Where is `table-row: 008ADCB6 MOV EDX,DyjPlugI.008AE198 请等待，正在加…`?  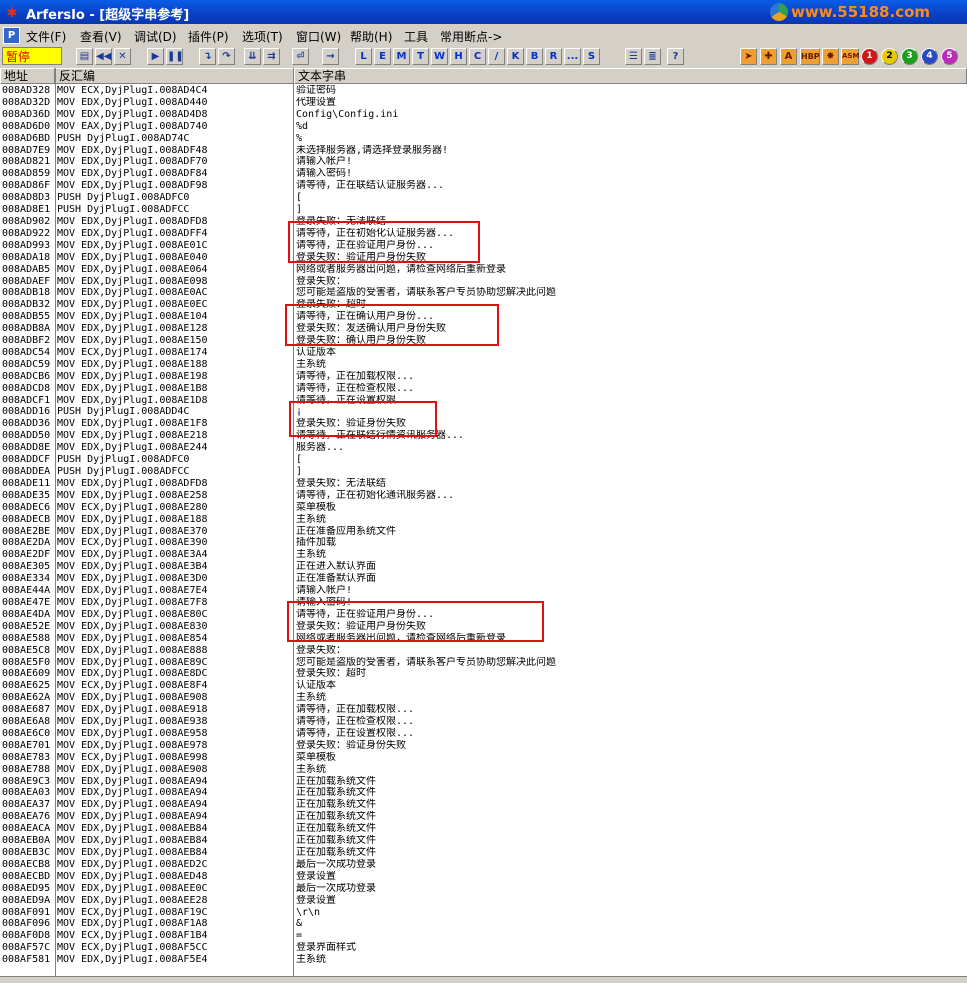
table-row: 008ADCB6 MOV EDX,DyjPlugI.008AE198 请等待，正在加… is located at coordinates (483, 377).